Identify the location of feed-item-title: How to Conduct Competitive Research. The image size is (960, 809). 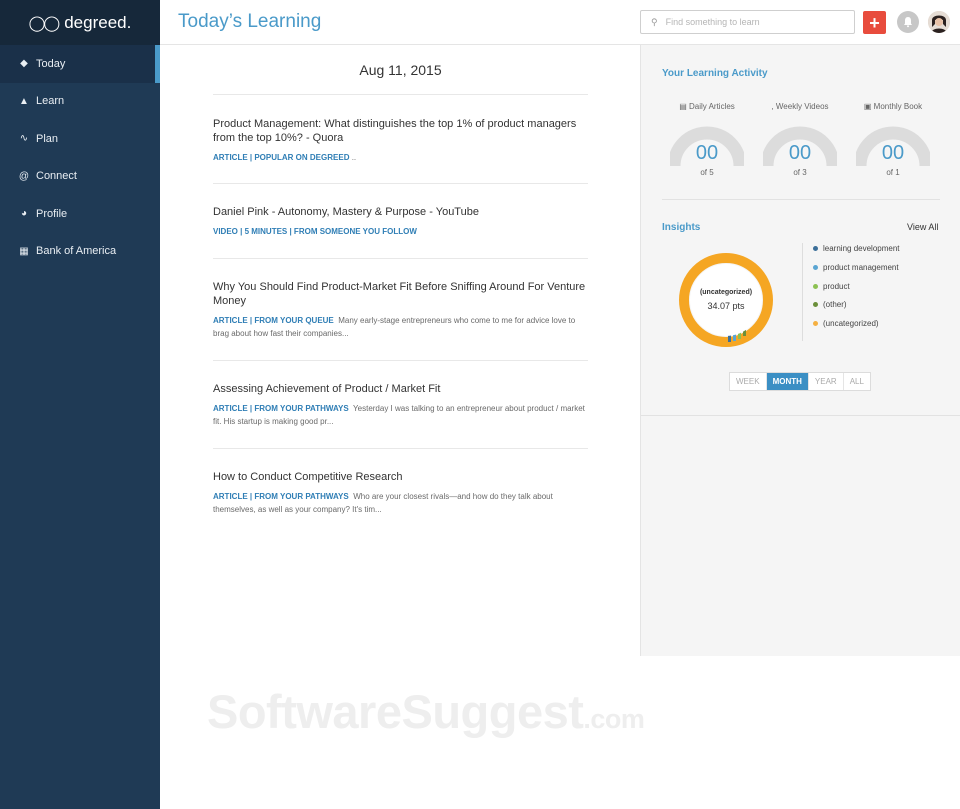
(400, 477).